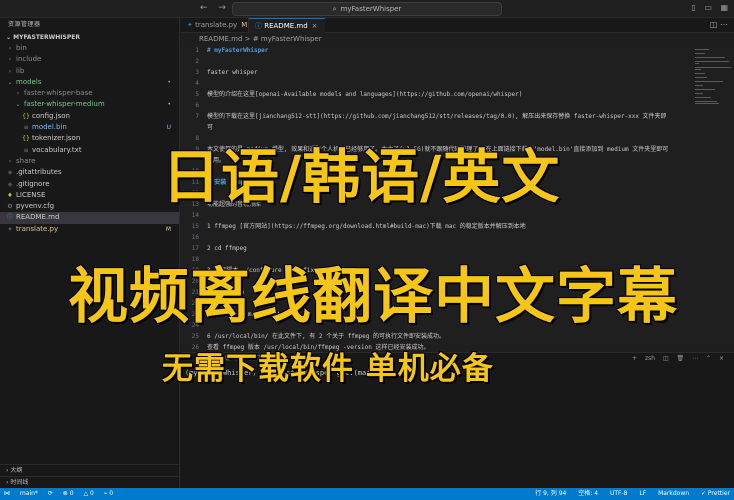 Image resolution: width=734 pixels, height=500 pixels. I want to click on tree-item: ⌄ models •, so click(89, 82).